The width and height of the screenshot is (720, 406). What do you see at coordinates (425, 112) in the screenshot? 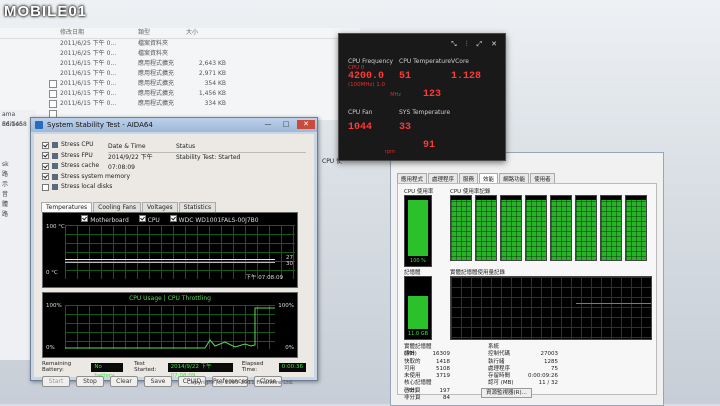
I see `sys-temperature-label: SYS Temperature` at bounding box center [425, 112].